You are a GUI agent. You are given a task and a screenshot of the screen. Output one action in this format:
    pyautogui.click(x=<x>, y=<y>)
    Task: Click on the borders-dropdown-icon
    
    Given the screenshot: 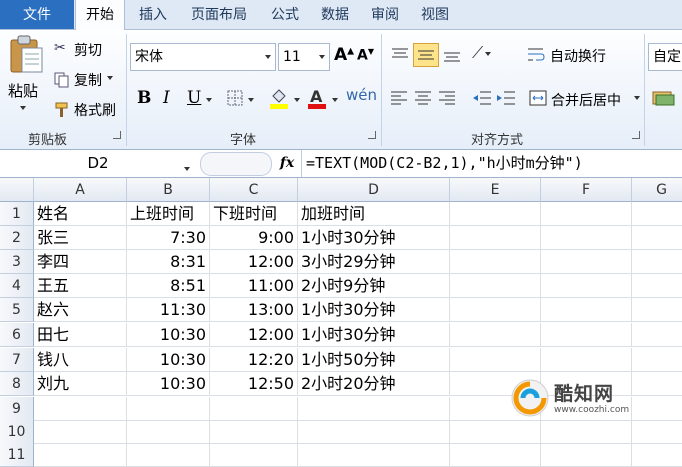 What is the action you would take?
    pyautogui.click(x=250, y=100)
    